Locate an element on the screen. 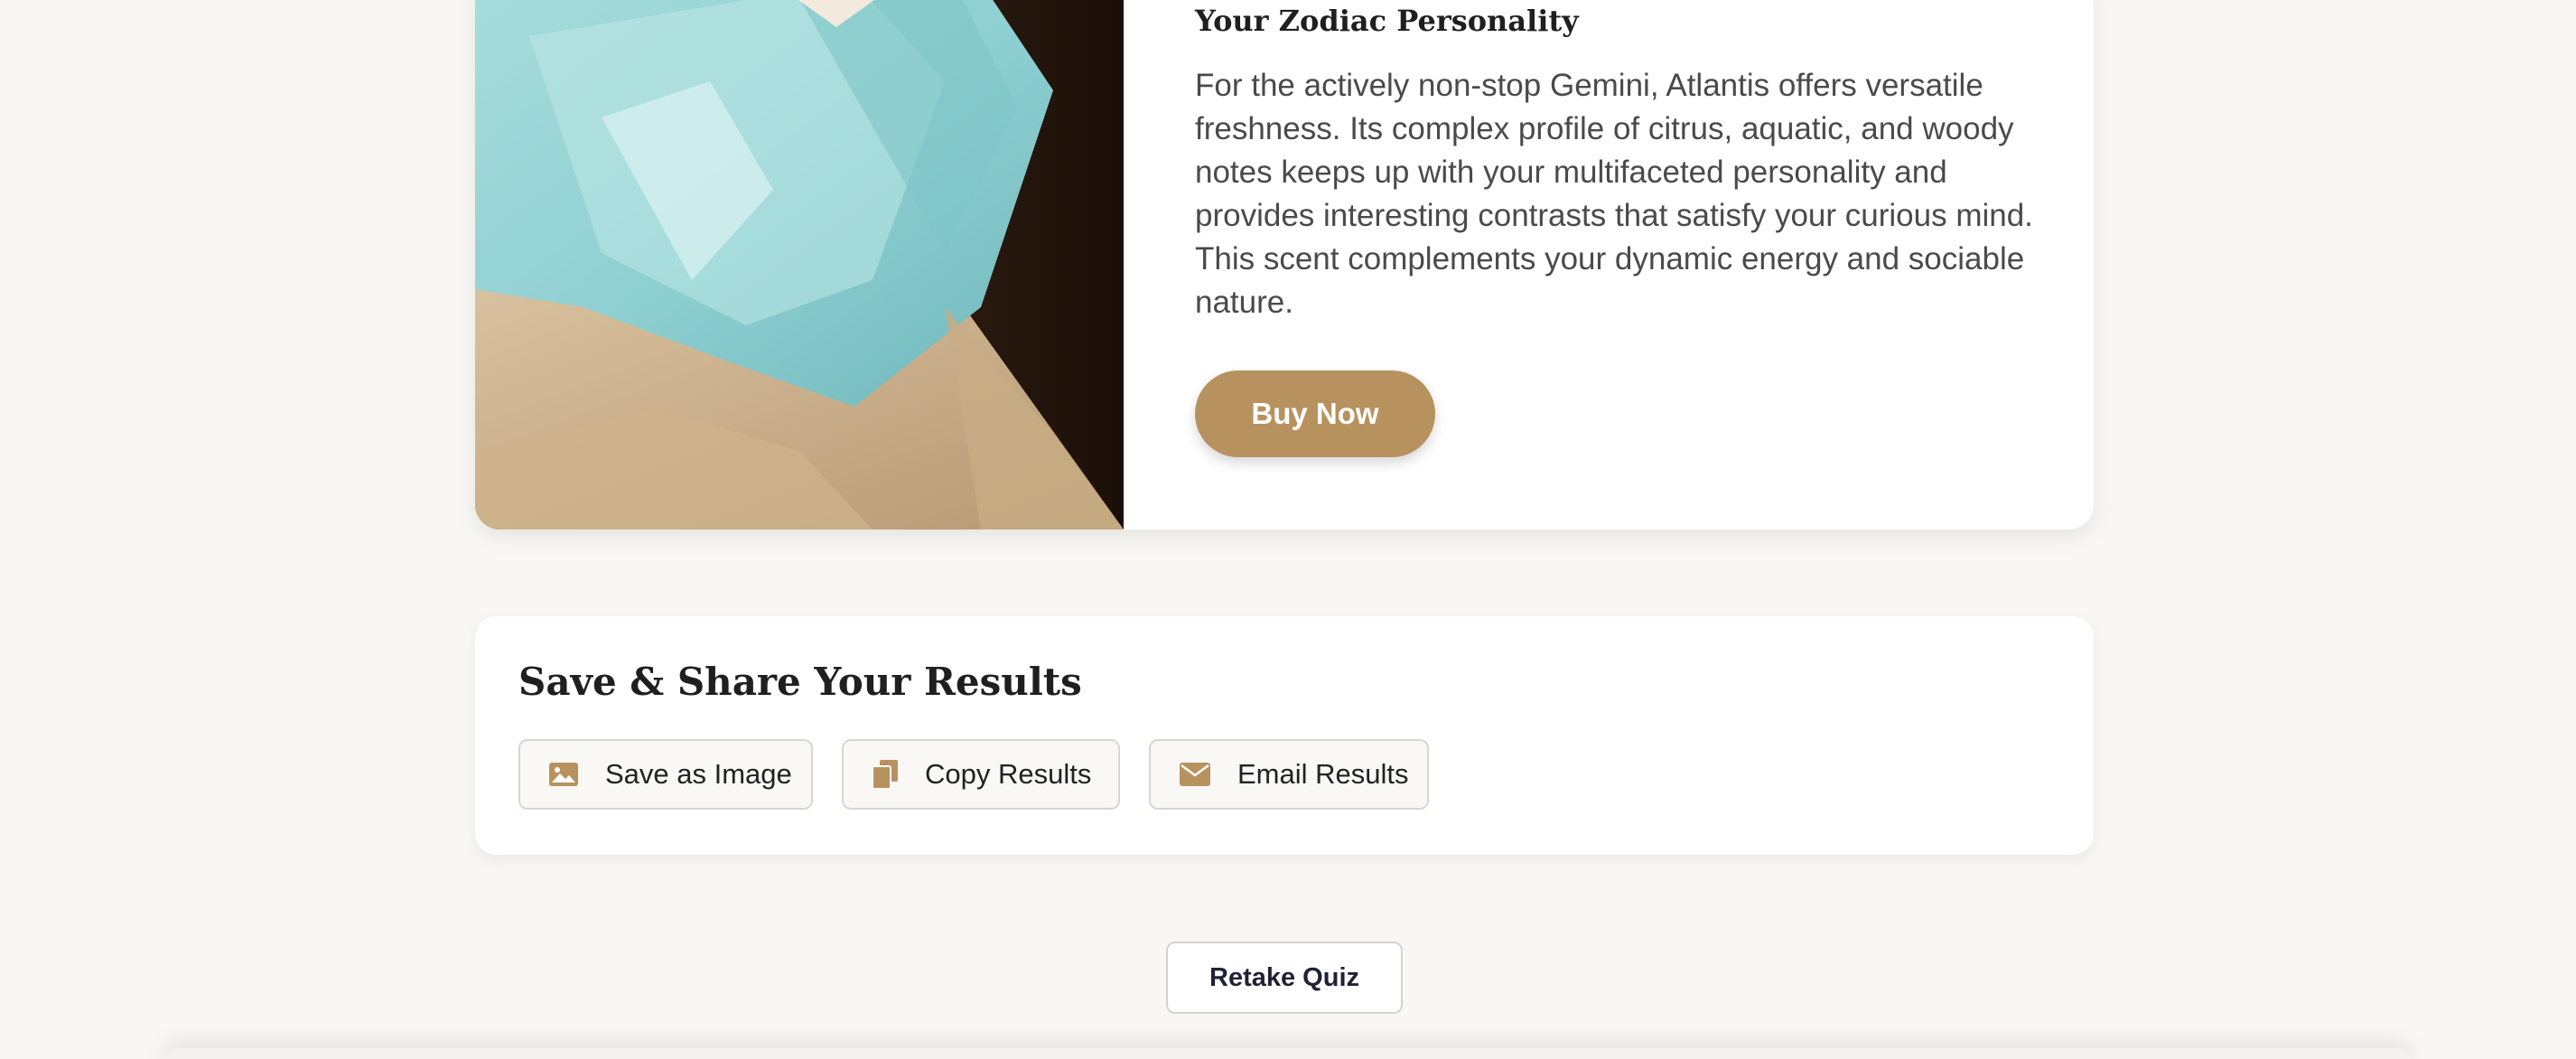 Image resolution: width=2576 pixels, height=1059 pixels. personality-heading: Your Zodiac Personality is located at coordinates (1387, 21).